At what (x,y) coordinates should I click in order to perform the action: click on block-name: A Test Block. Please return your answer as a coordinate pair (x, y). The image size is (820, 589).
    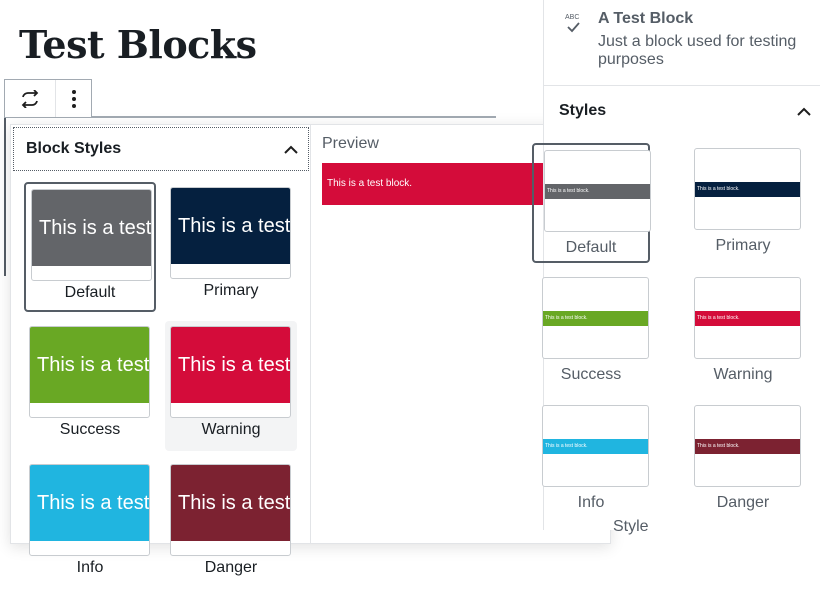
    Looking at the image, I should click on (646, 18).